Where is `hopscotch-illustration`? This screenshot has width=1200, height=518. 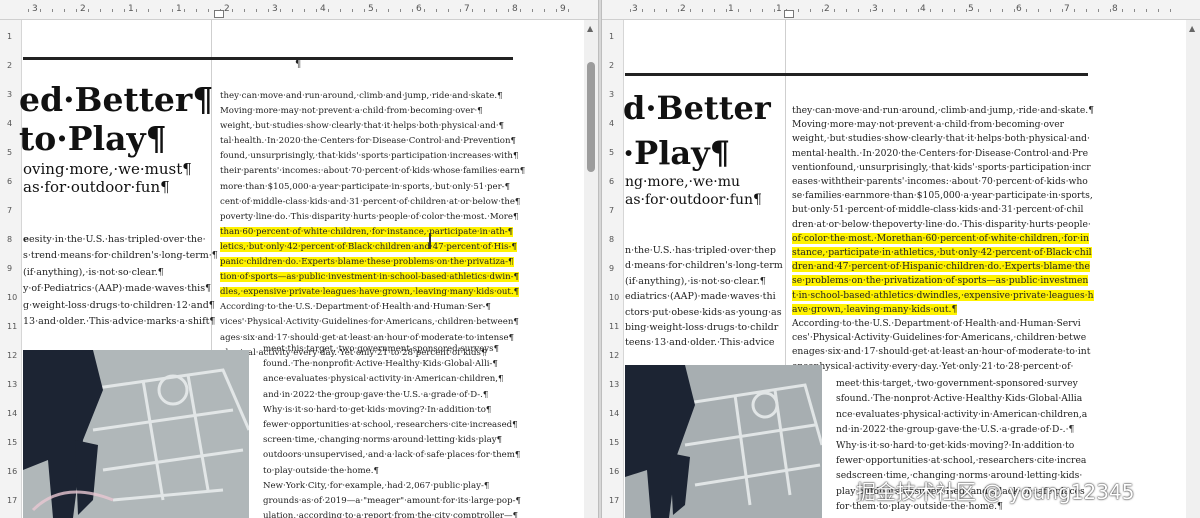 hopscotch-illustration is located at coordinates (136, 434).